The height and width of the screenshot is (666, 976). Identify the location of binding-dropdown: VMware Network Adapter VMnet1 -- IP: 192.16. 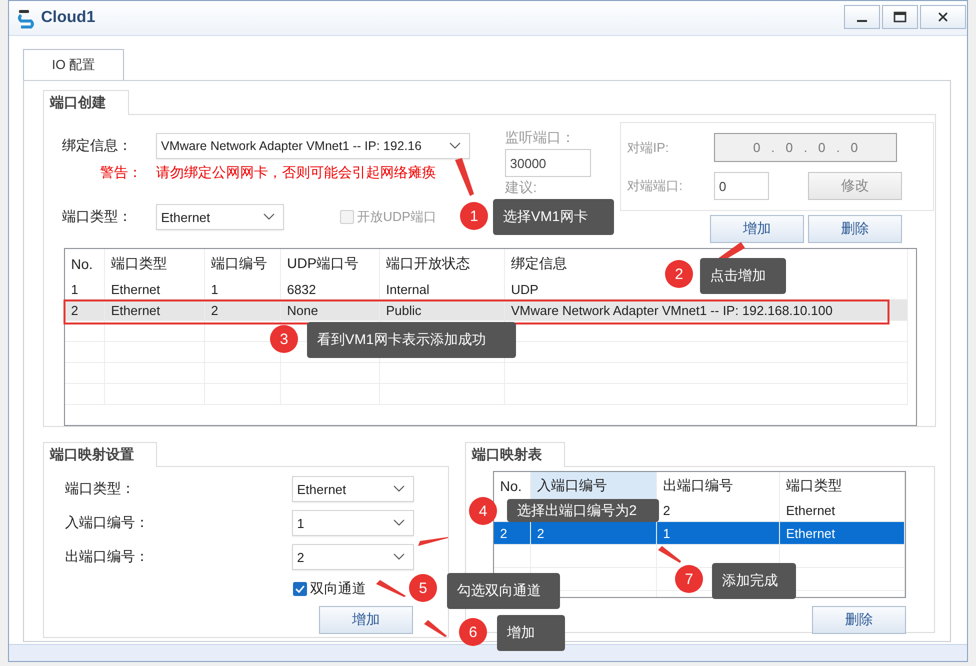
(313, 146).